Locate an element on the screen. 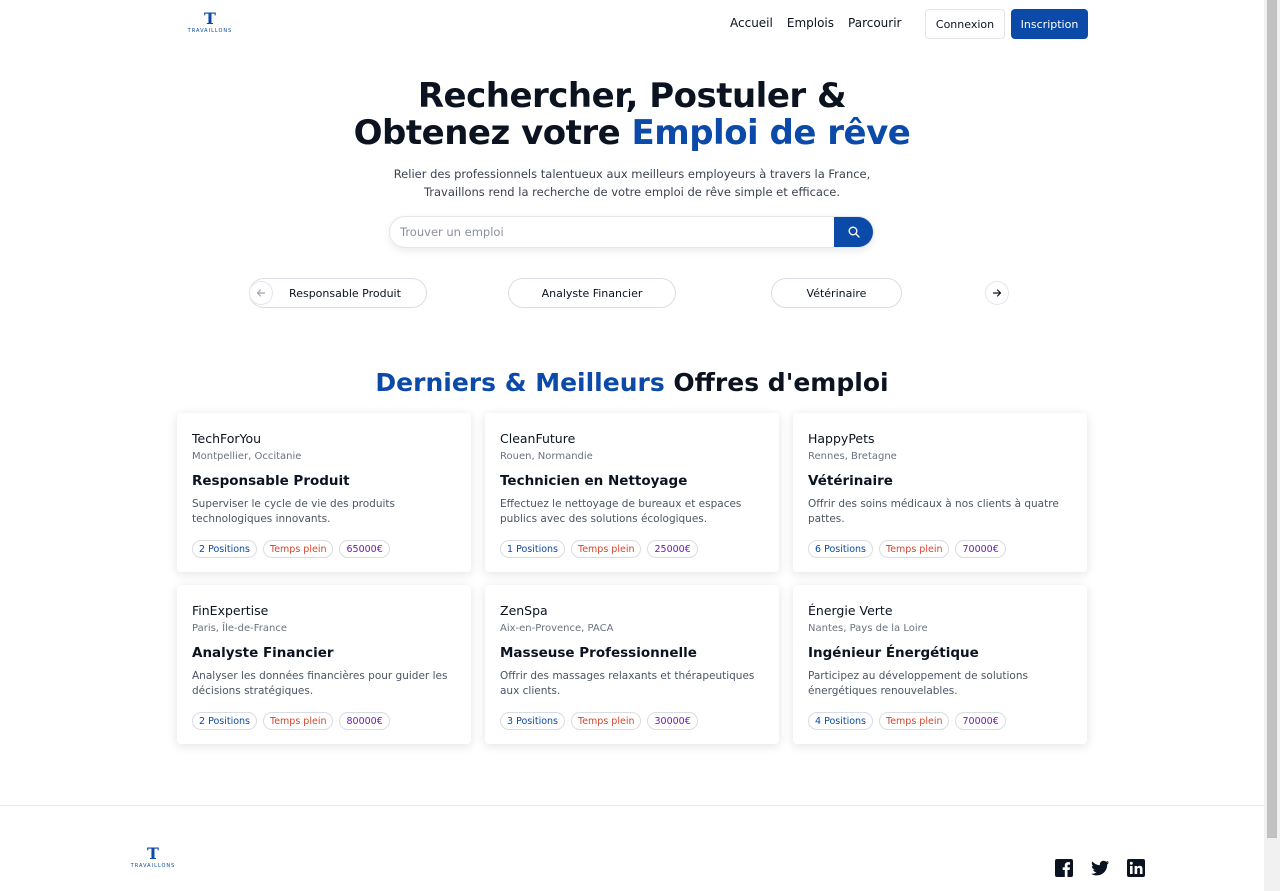 This screenshot has height=891, width=1280. job-location: Rennes, Bretagne is located at coordinates (852, 456).